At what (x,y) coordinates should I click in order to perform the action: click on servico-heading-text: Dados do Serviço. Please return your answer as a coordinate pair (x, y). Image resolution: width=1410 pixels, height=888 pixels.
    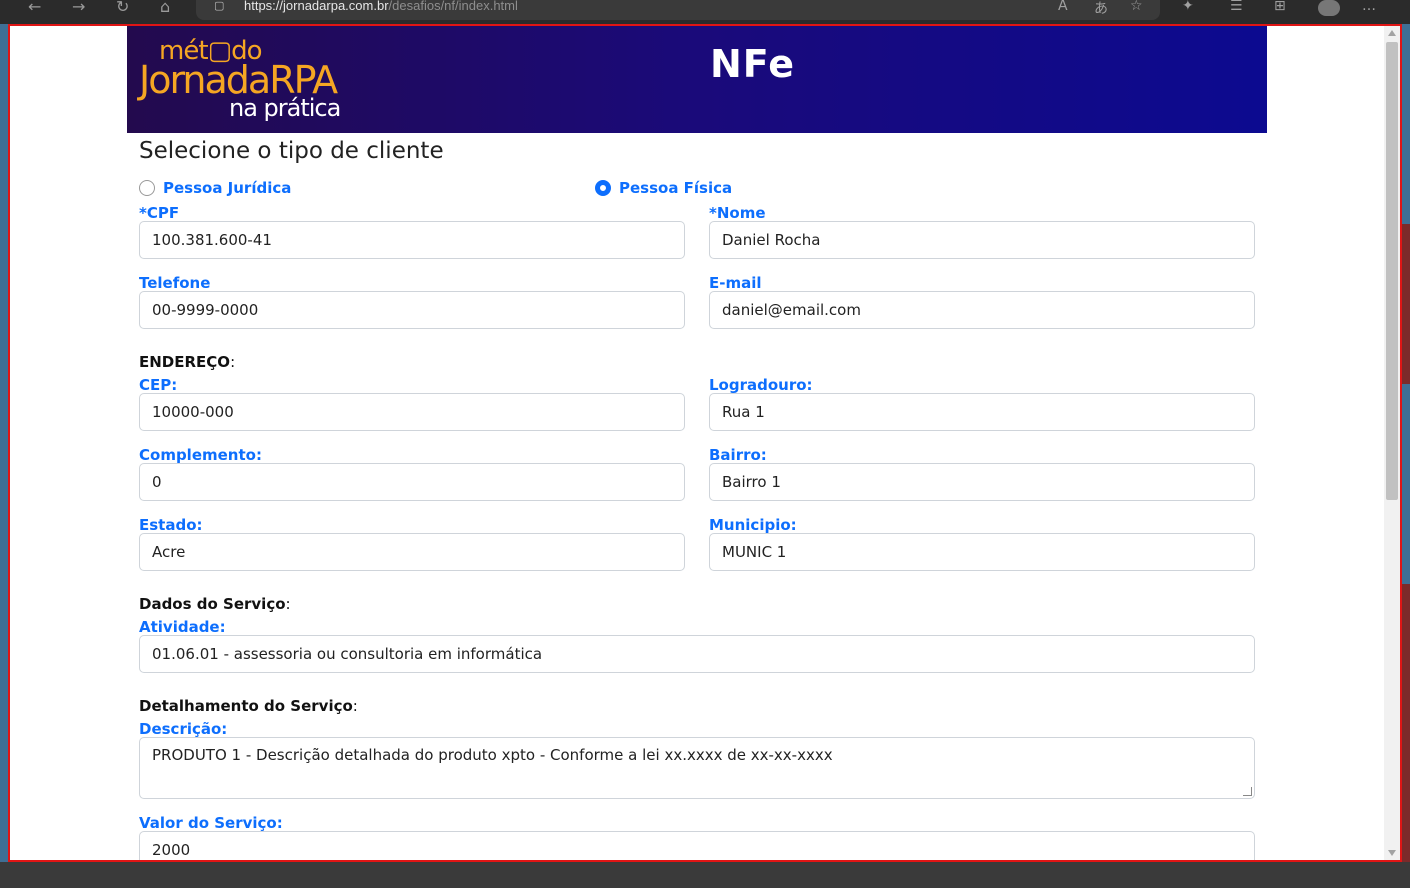
    Looking at the image, I should click on (212, 604).